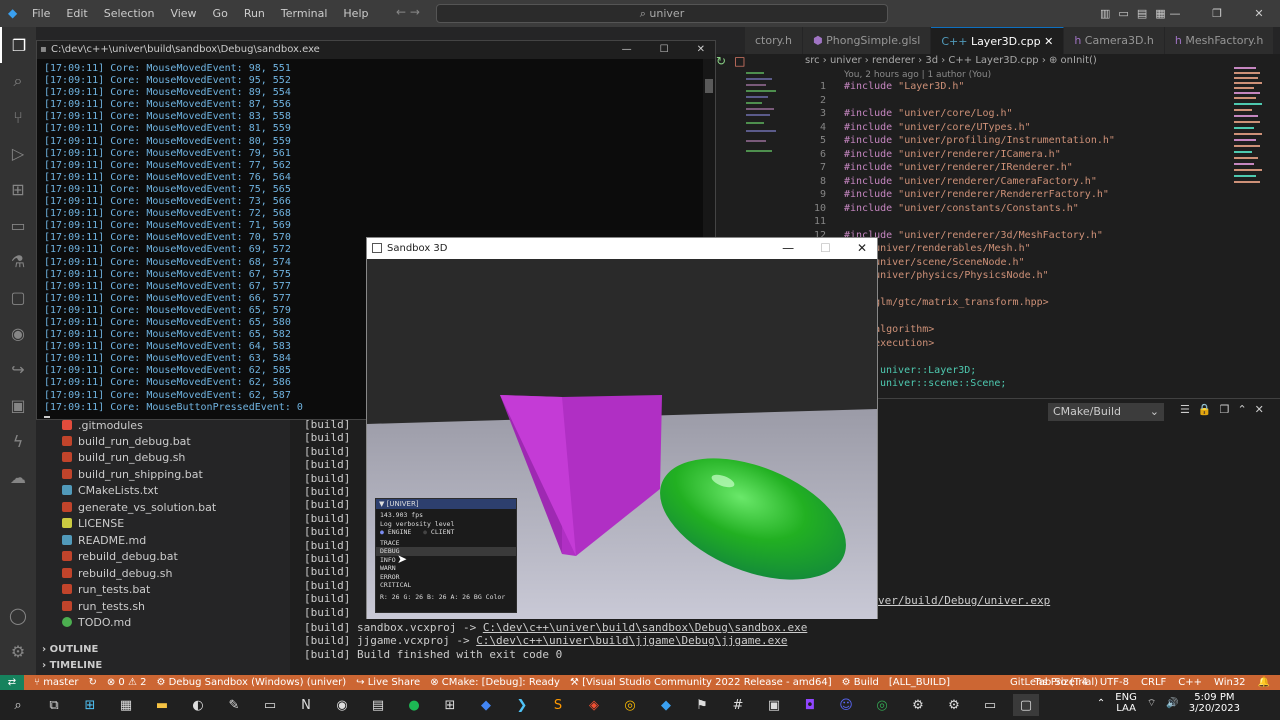  I want to click on close-panel-icon: ✕, so click(1259, 409).